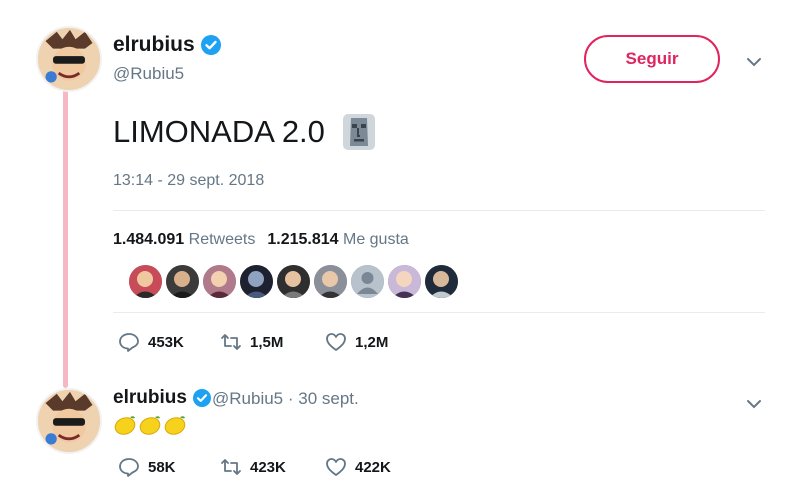 The height and width of the screenshot is (491, 800). I want to click on retweets-count: 1.484.091, so click(149, 239).